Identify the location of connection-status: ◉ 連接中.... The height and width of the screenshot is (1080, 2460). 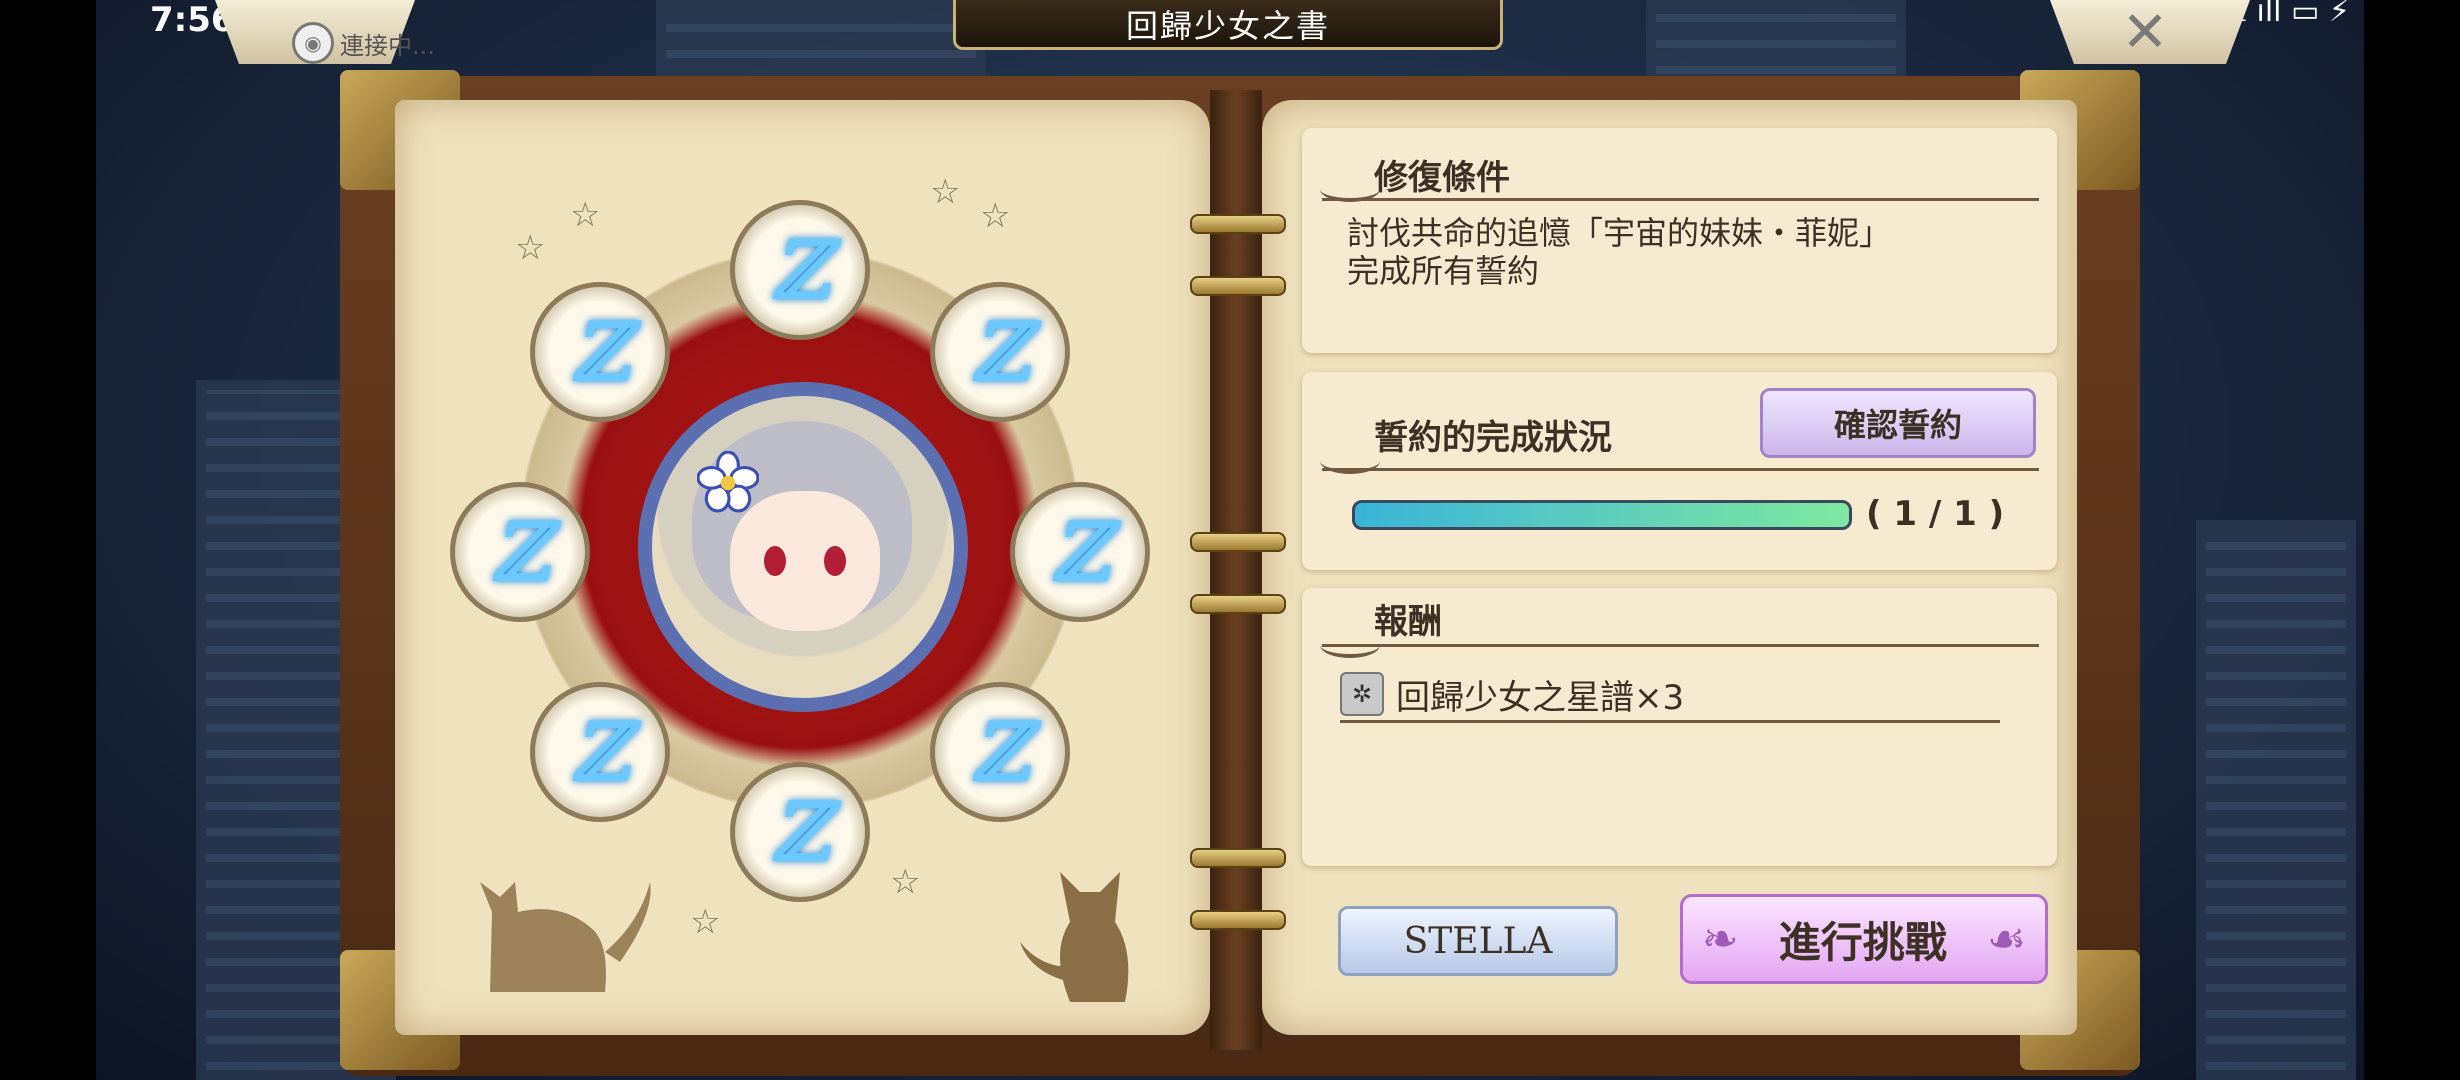
(363, 43).